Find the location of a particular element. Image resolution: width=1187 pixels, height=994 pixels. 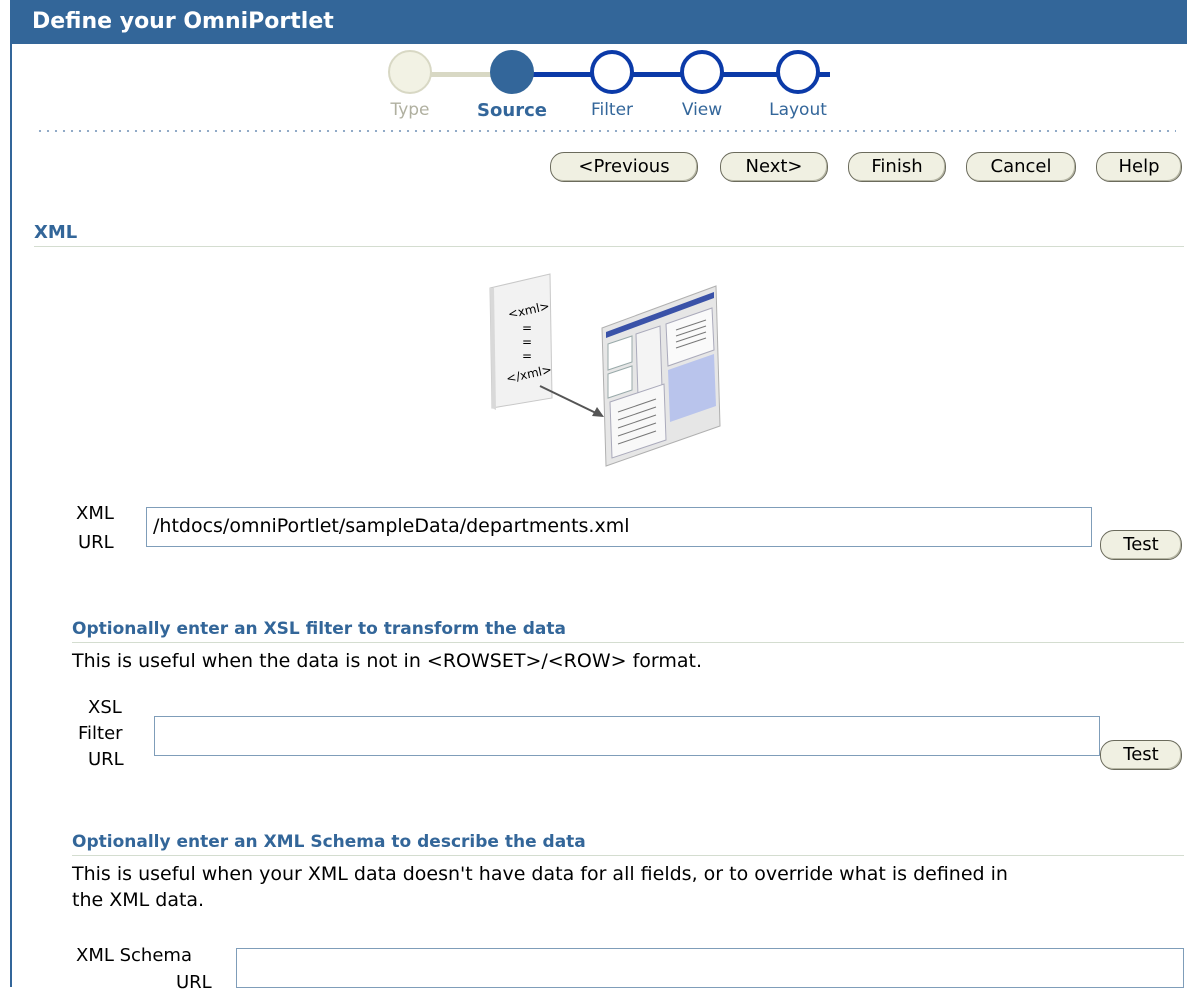

schema-section-rule is located at coordinates (628, 855).